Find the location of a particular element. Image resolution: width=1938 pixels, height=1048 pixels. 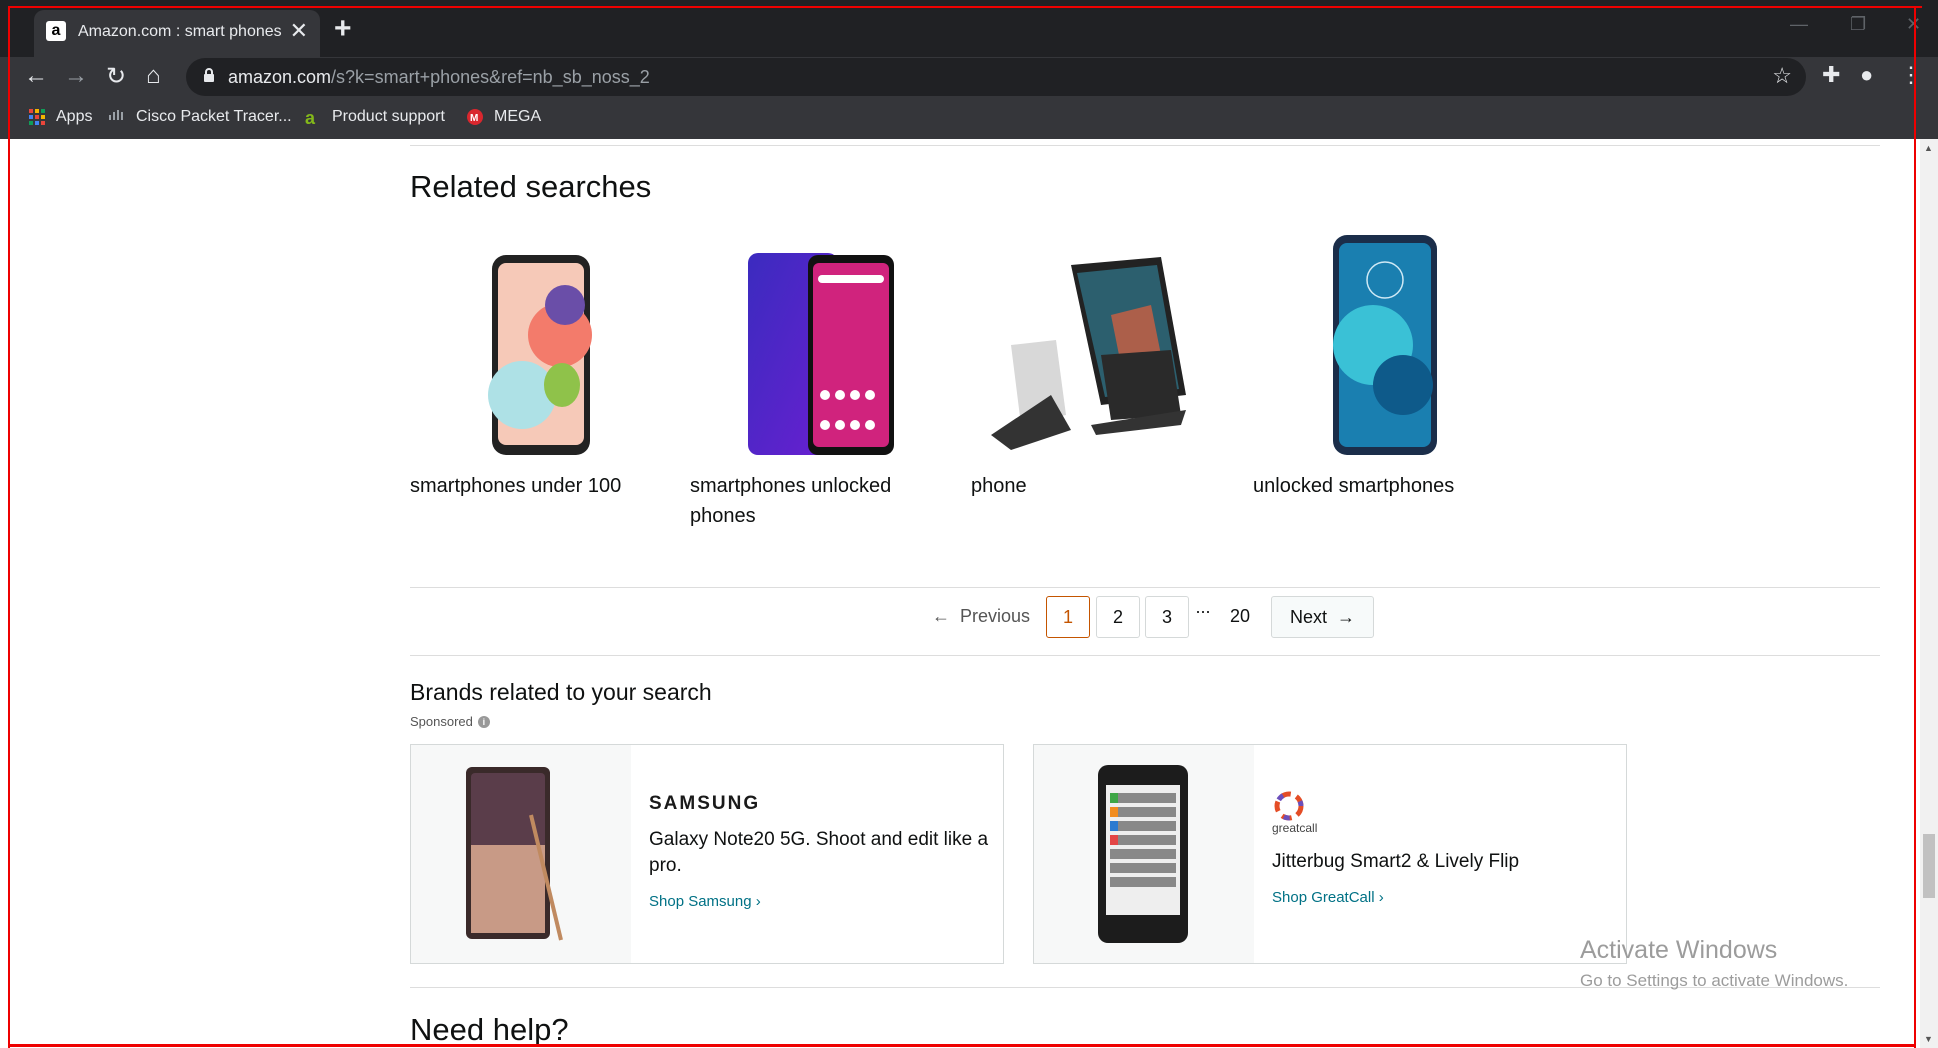

previous-label: Previous is located at coordinates (995, 616).